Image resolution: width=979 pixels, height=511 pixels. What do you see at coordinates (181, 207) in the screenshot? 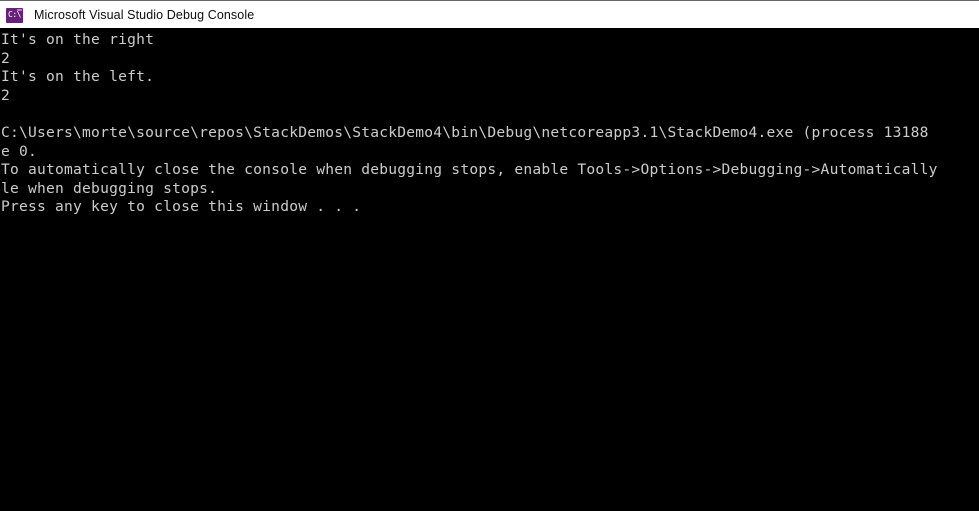
I see `console-line: Press any key to close this window . . .` at bounding box center [181, 207].